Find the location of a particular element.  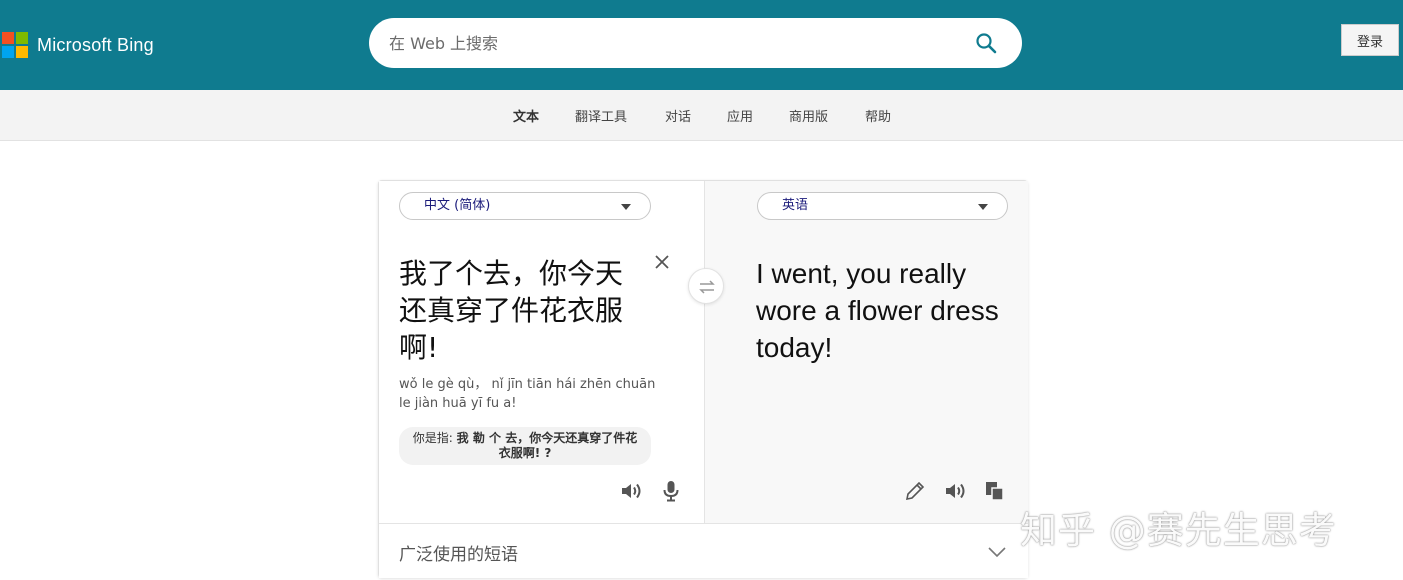

target-language-label: 英语 is located at coordinates (795, 205).